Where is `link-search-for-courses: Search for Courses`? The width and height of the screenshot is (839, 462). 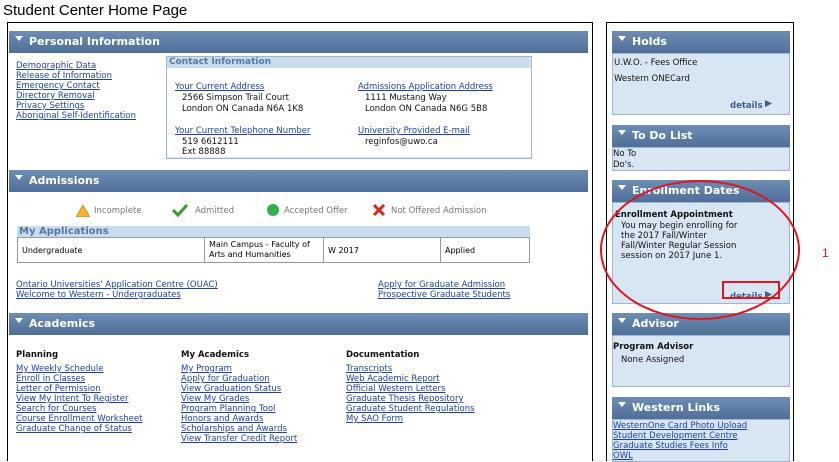 link-search-for-courses: Search for Courses is located at coordinates (56, 409).